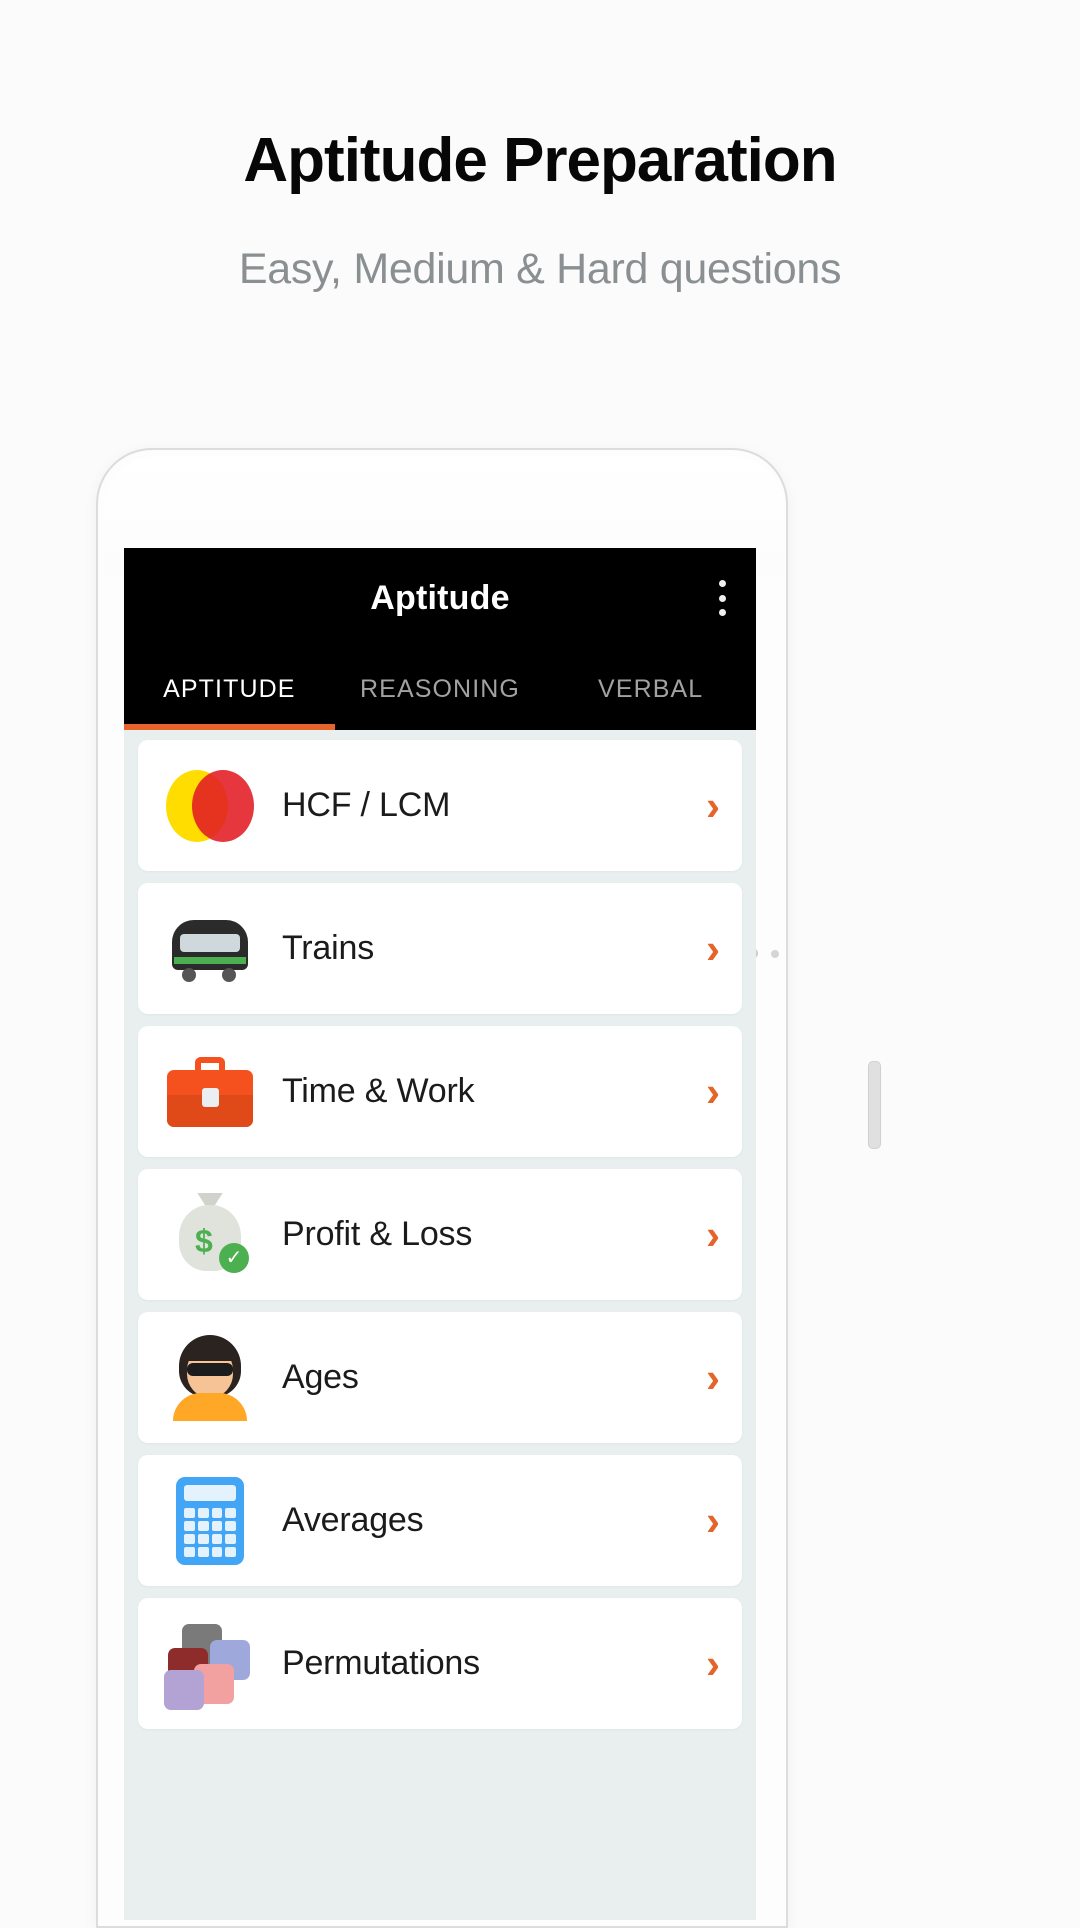 The image size is (1080, 1928). What do you see at coordinates (210, 806) in the screenshot?
I see `venn-circles-icon` at bounding box center [210, 806].